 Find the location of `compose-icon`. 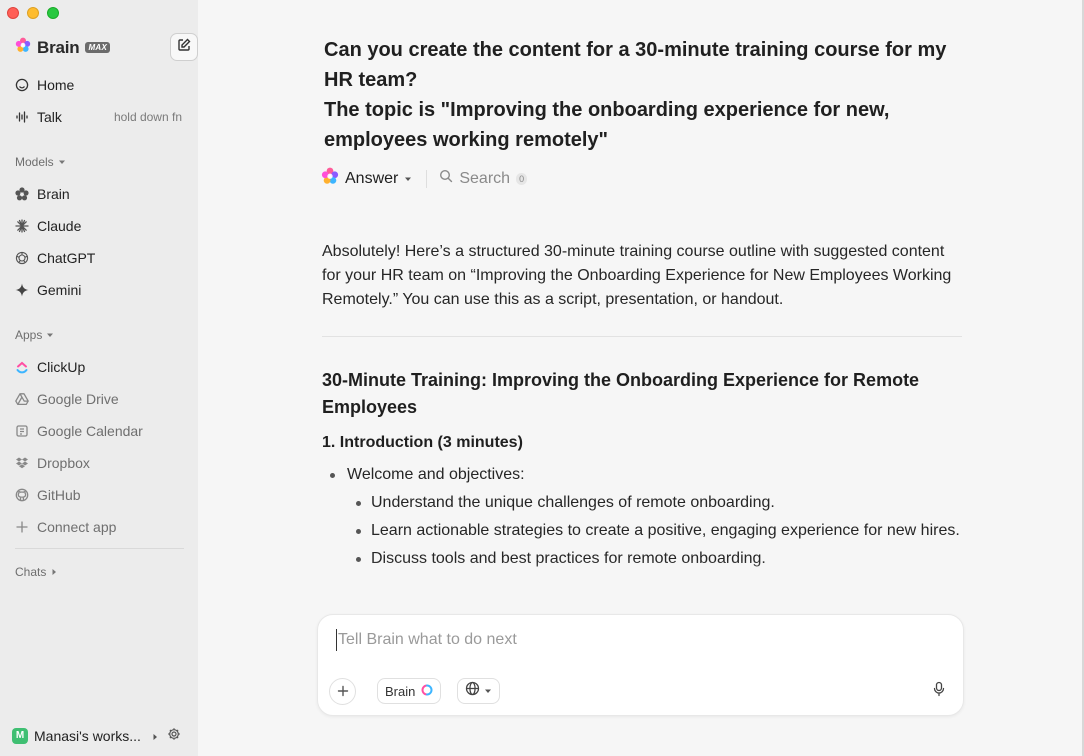

compose-icon is located at coordinates (184, 47).